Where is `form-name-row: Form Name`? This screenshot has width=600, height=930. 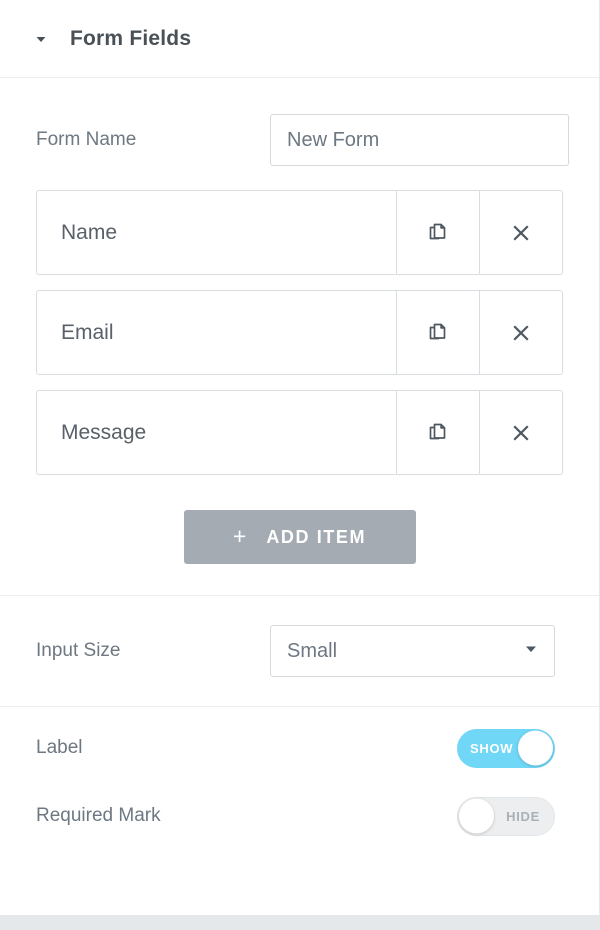
form-name-row: Form Name is located at coordinates (299, 139).